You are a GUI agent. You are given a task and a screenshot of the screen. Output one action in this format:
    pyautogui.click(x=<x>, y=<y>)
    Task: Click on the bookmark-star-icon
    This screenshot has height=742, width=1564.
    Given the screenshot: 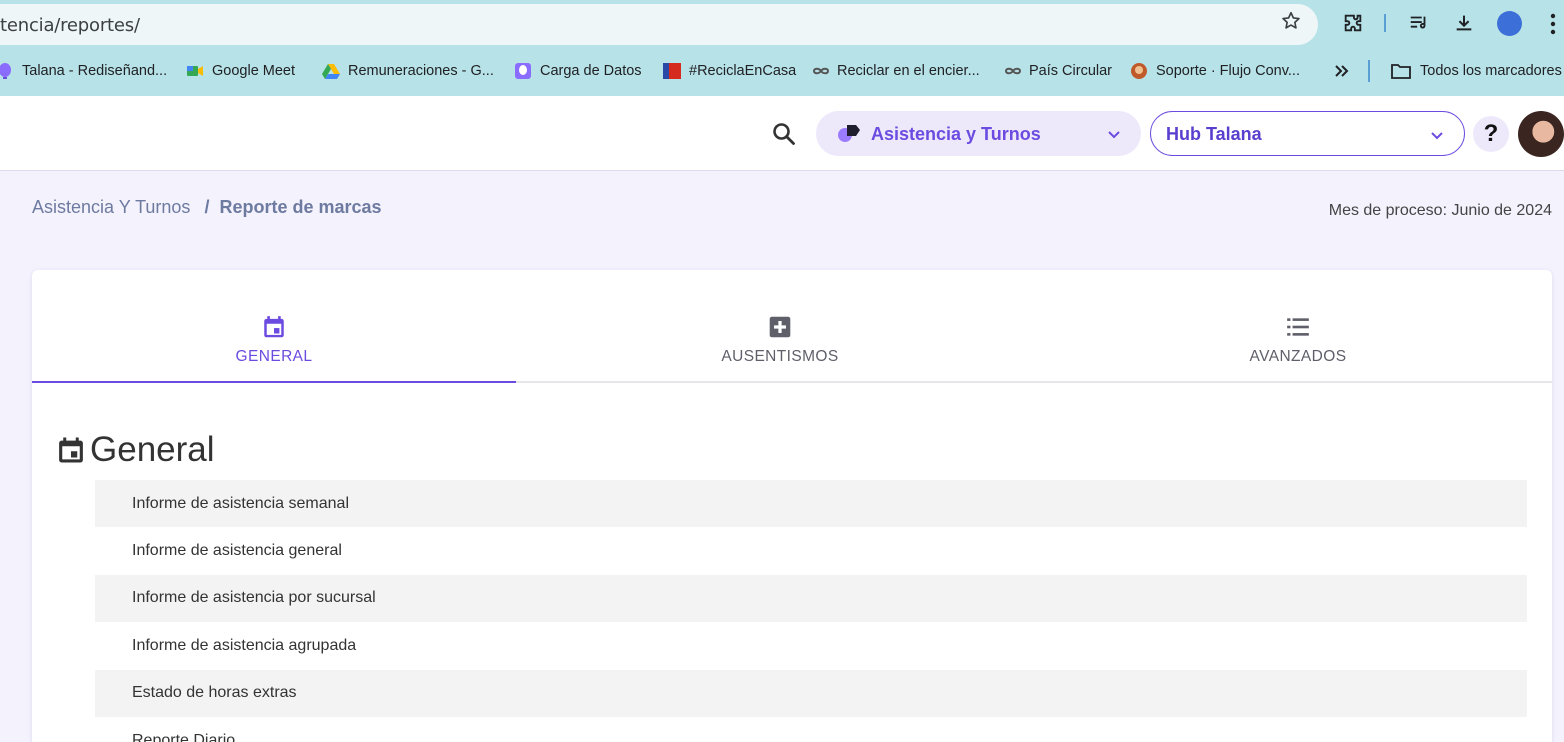 What is the action you would take?
    pyautogui.click(x=1291, y=21)
    